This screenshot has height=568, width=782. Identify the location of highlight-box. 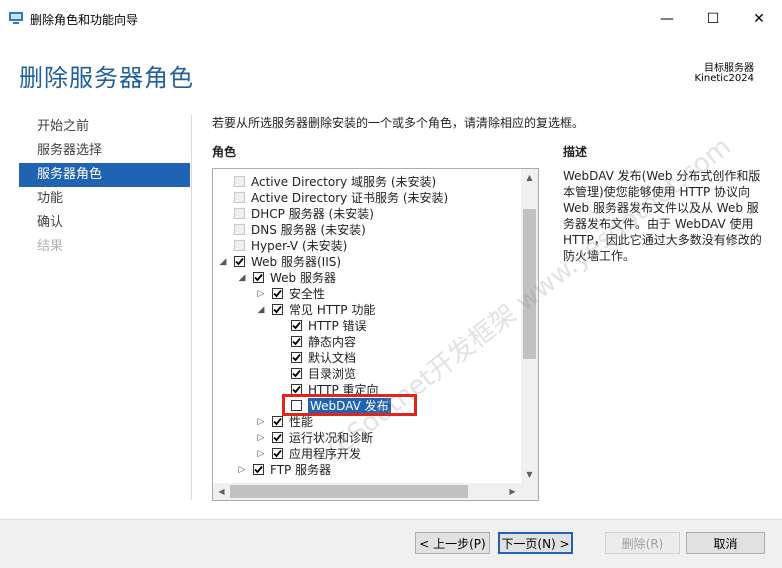
(349, 405).